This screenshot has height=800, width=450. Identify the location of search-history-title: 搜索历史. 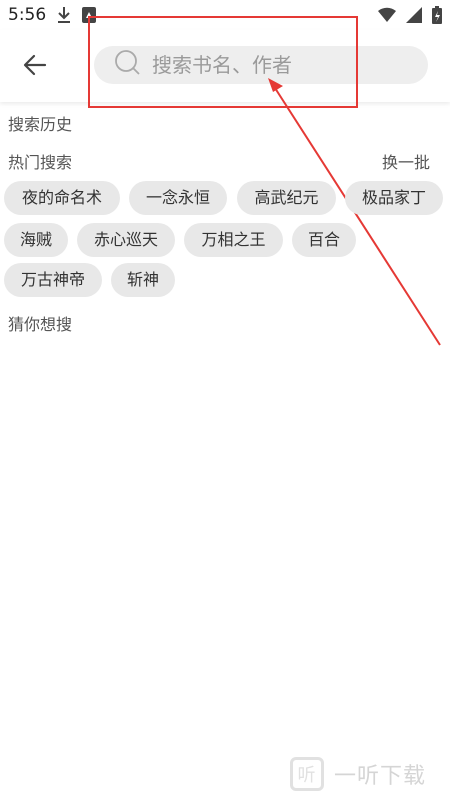
(40, 124).